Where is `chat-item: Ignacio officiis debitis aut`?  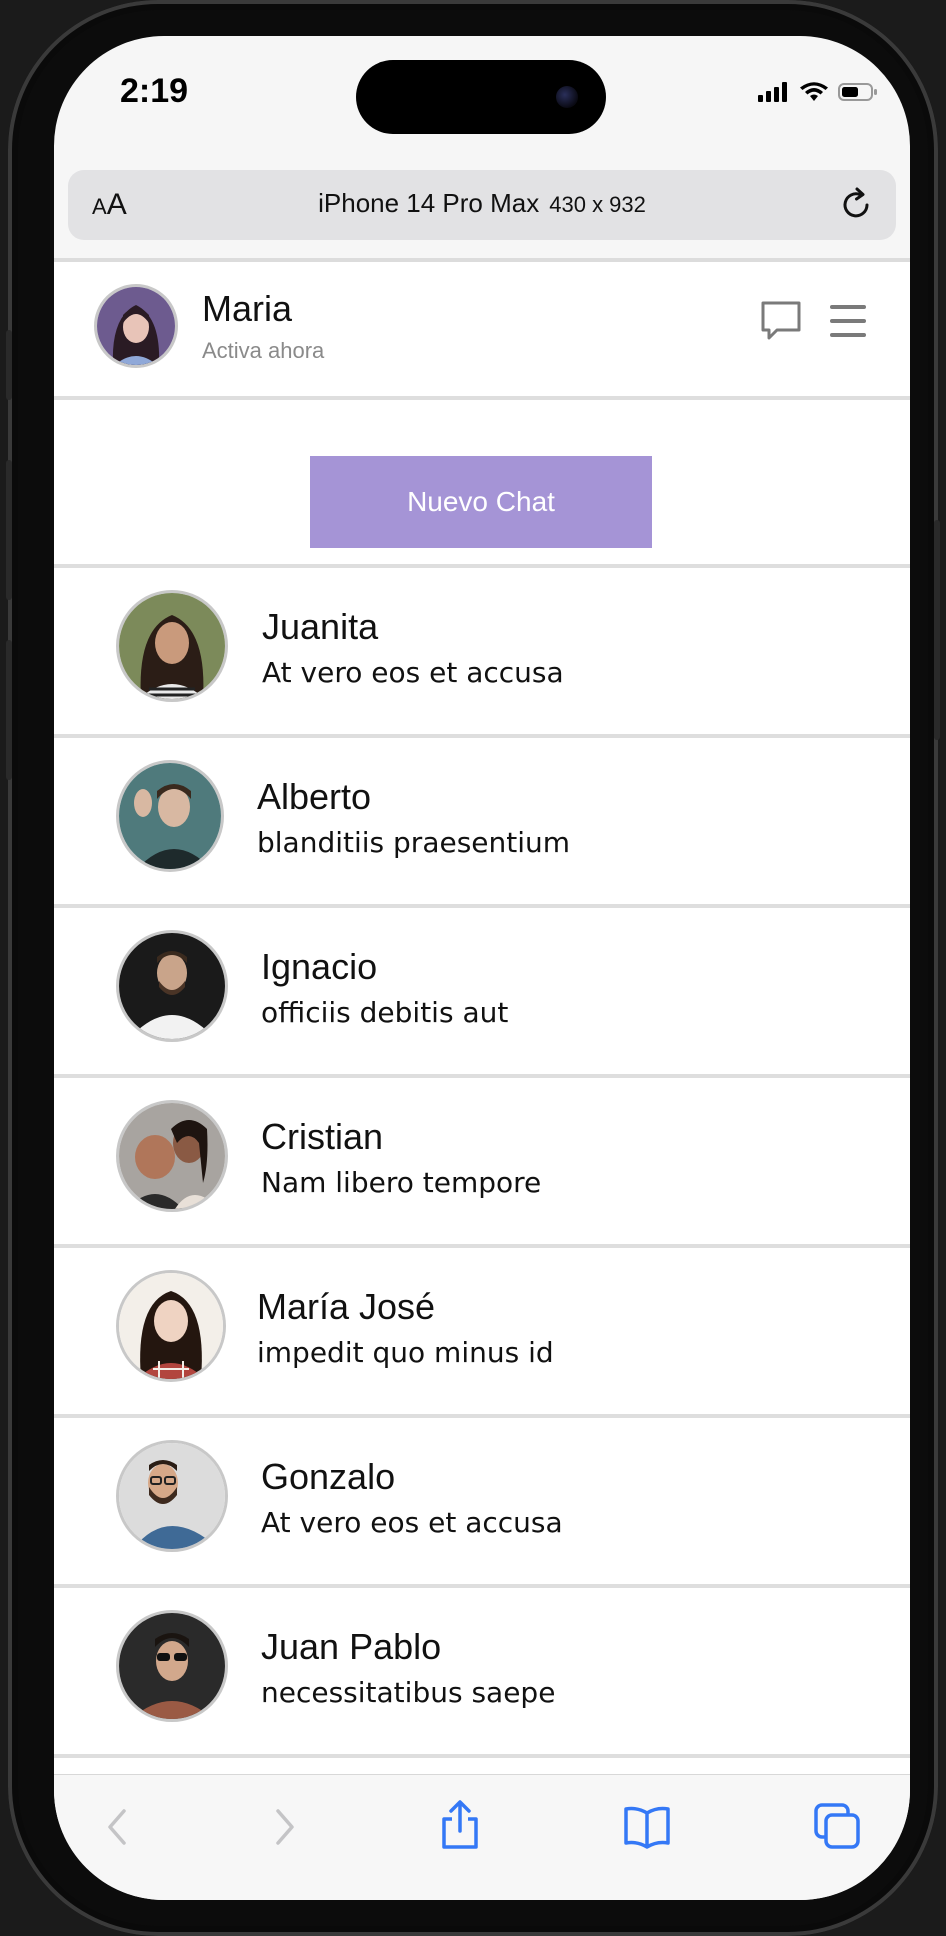
chat-item: Ignacio officiis debitis aut is located at coordinates (482, 993).